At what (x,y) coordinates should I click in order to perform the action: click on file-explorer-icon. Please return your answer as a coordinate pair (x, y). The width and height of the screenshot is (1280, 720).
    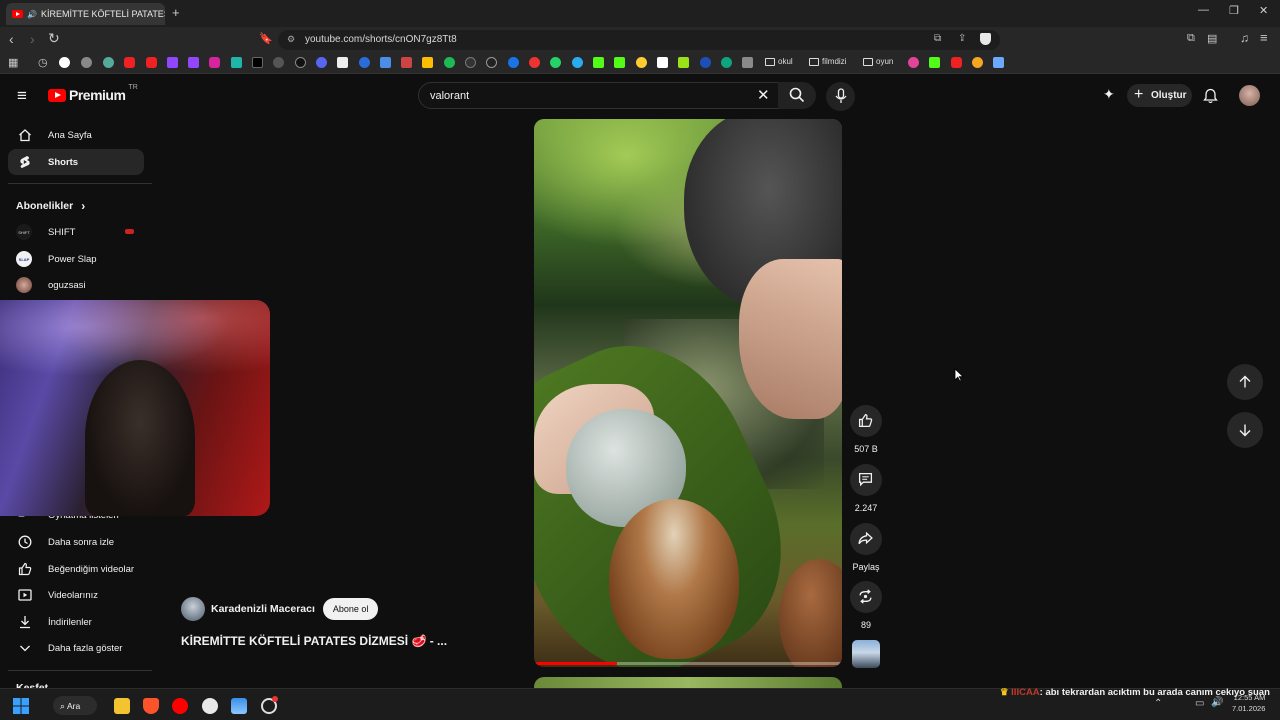
    Looking at the image, I should click on (122, 706).